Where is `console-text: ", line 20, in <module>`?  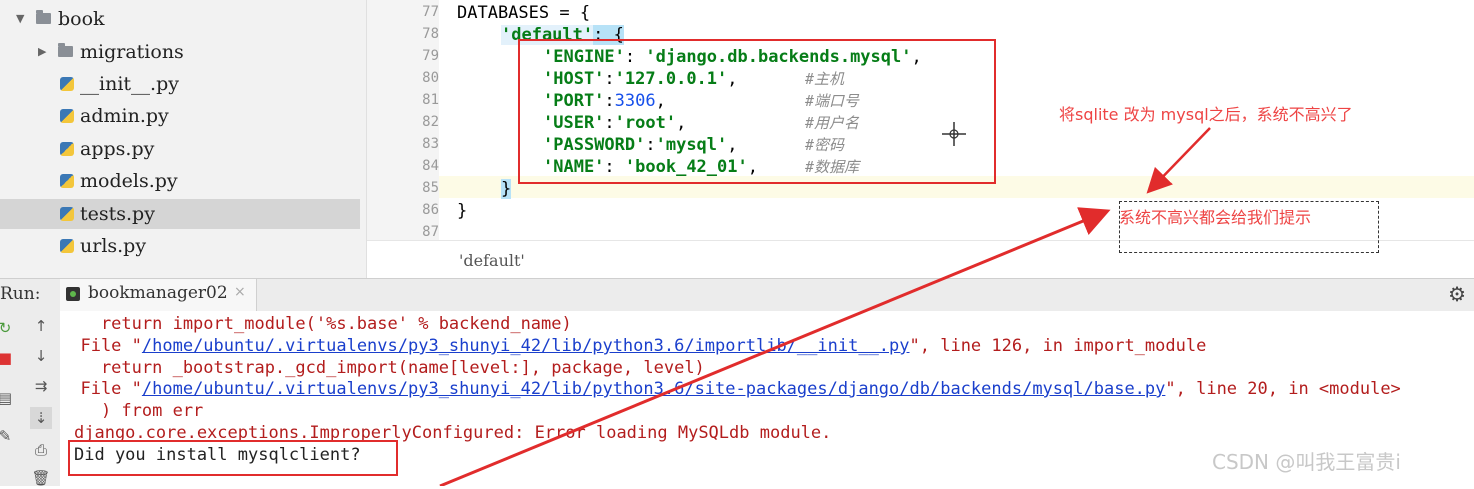
console-text: ", line 20, in <module> is located at coordinates (1283, 389).